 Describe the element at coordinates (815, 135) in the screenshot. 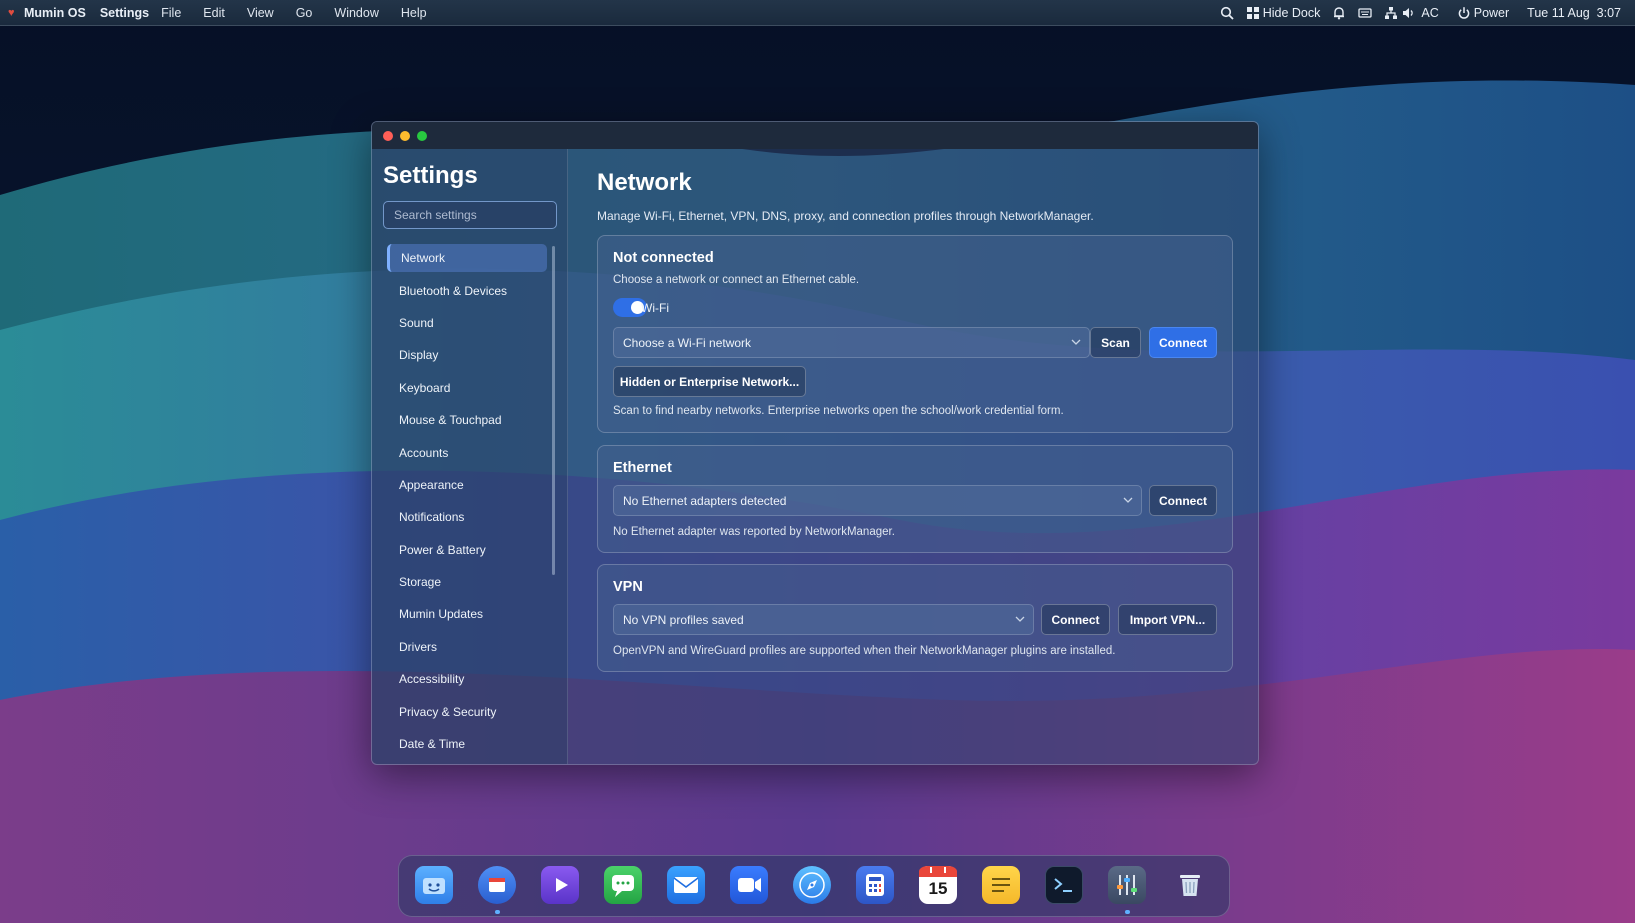

I see `title-bar` at that location.